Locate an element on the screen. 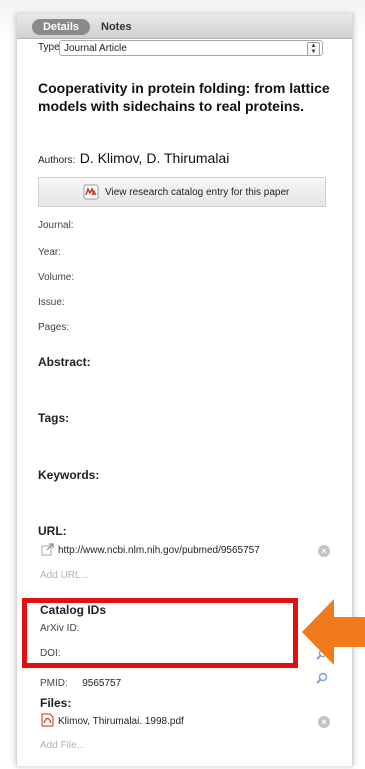 The image size is (365, 769). authors-row: Authors: D. Klimov, D. Thirumalai is located at coordinates (133, 159).